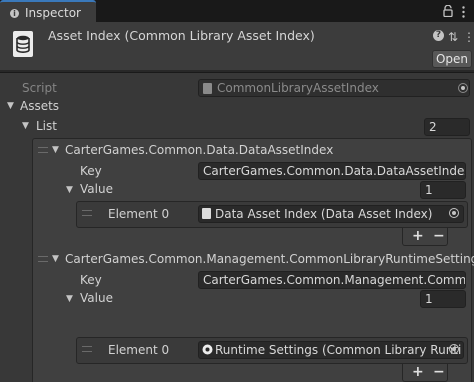 The width and height of the screenshot is (474, 382). I want to click on info-icon: i, so click(14, 13).